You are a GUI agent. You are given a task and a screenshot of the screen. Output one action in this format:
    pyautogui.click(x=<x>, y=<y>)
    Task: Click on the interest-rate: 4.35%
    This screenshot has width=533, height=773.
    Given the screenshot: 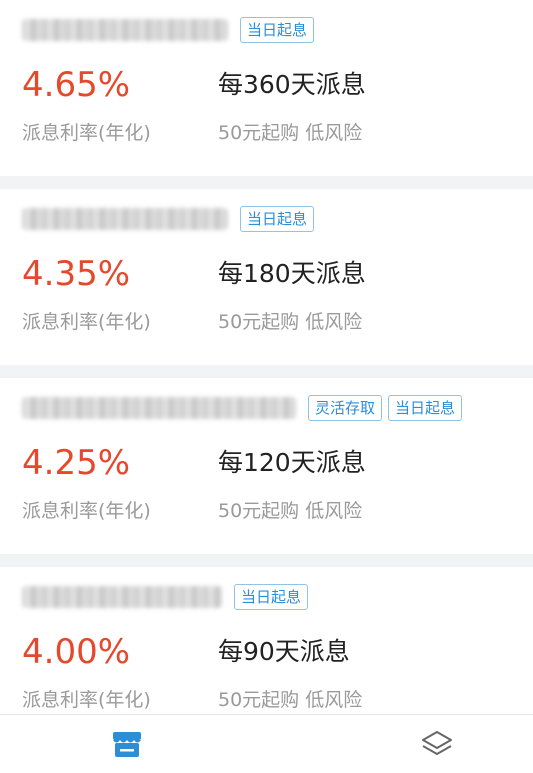 What is the action you would take?
    pyautogui.click(x=76, y=274)
    